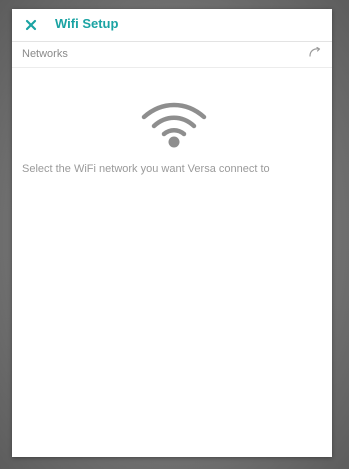 Image resolution: width=349 pixels, height=469 pixels. What do you see at coordinates (45, 54) in the screenshot?
I see `networks-label: Networks` at bounding box center [45, 54].